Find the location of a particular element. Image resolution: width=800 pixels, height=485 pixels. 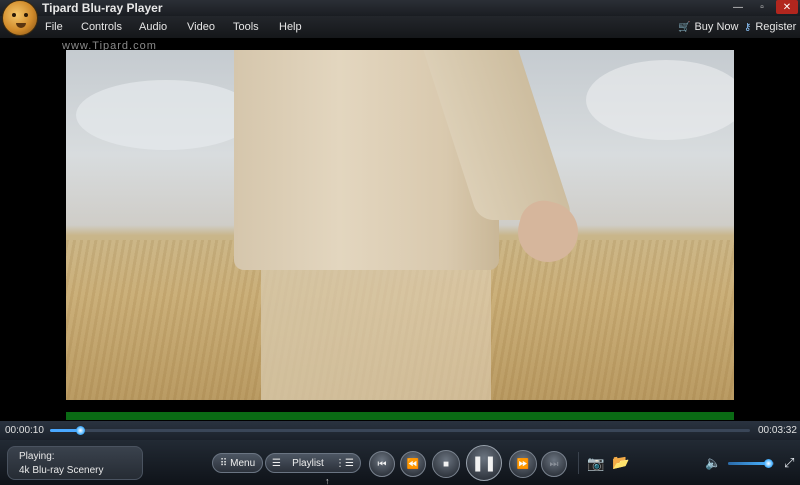

maximize-button: ▫ is located at coordinates (762, 7).